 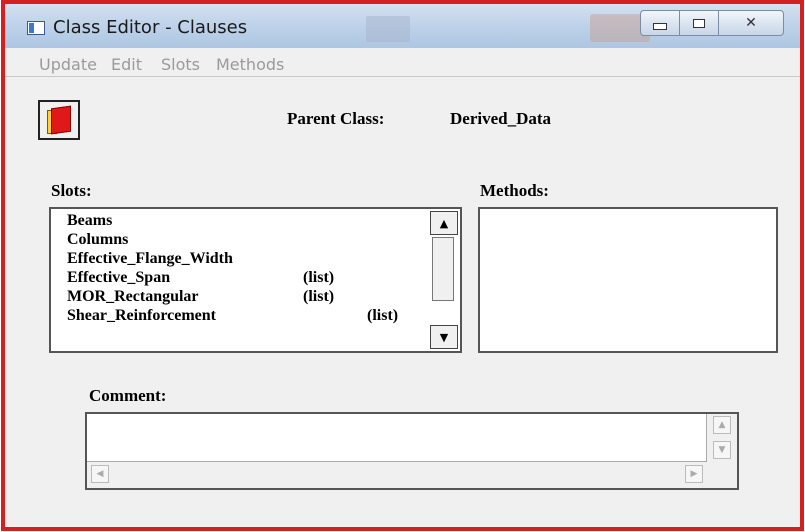 I want to click on slot-name: Effective_Span, so click(x=119, y=277).